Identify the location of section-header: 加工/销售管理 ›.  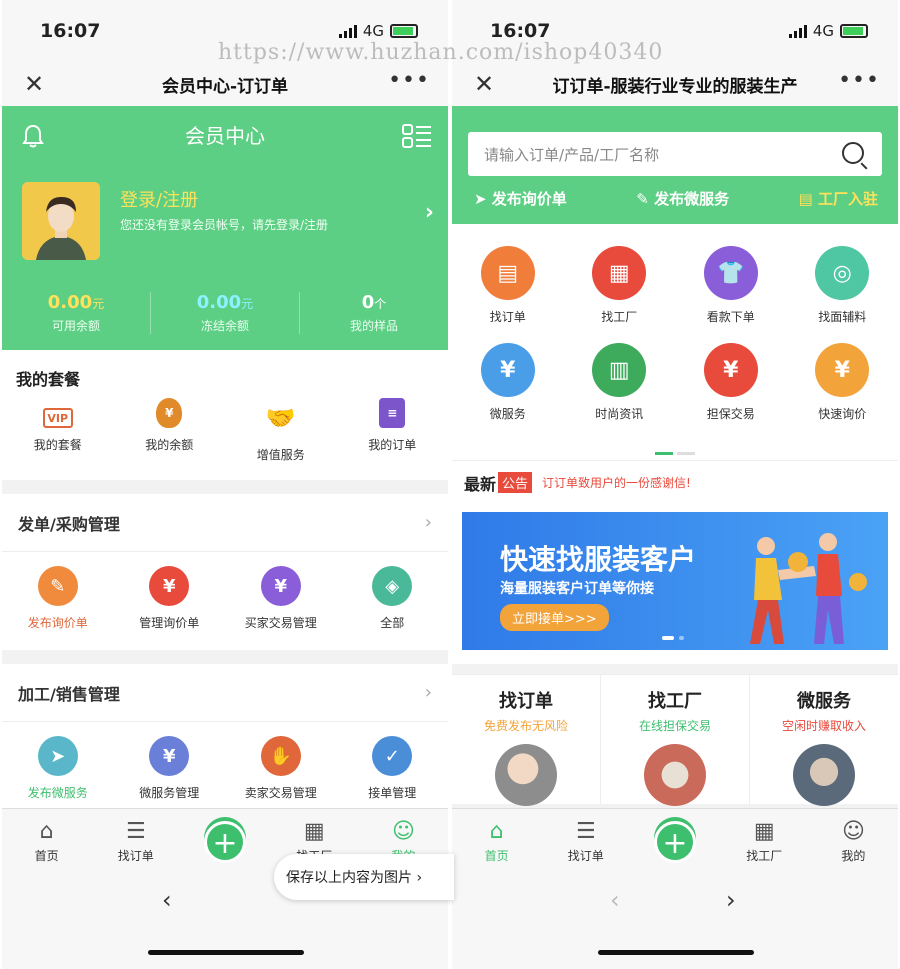
(225, 693).